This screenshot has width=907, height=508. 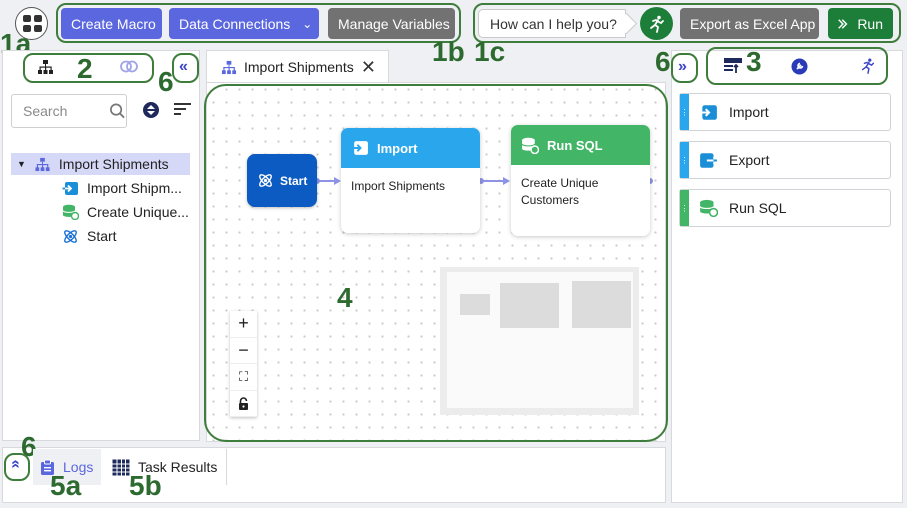 What do you see at coordinates (749, 112) in the screenshot?
I see `palette-item-label: Import` at bounding box center [749, 112].